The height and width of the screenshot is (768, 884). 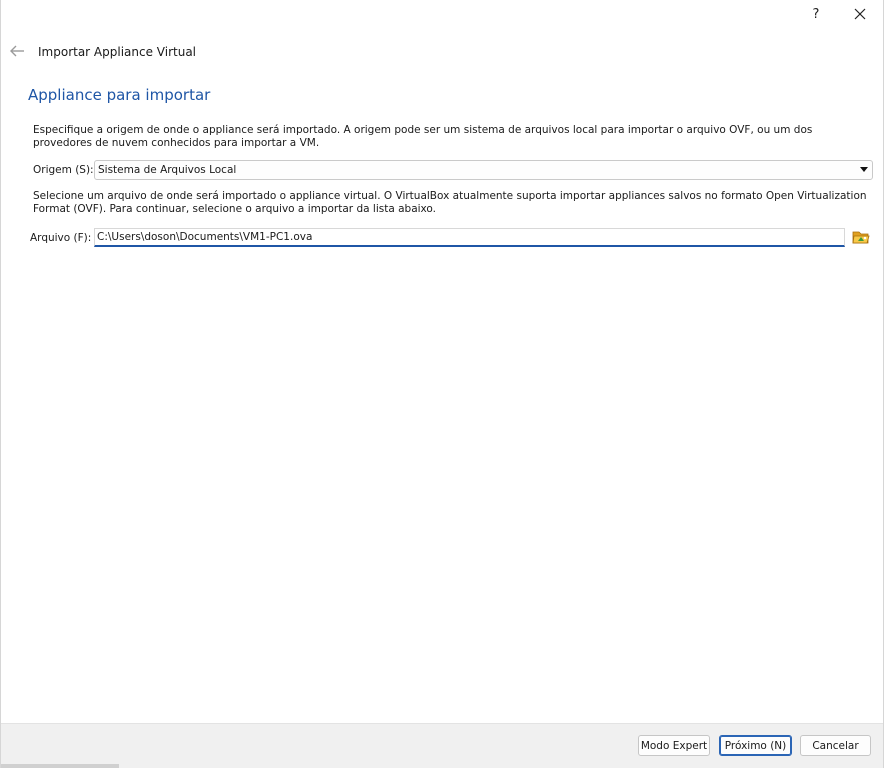 What do you see at coordinates (674, 745) in the screenshot?
I see `expert-mode-button: Modo Expert` at bounding box center [674, 745].